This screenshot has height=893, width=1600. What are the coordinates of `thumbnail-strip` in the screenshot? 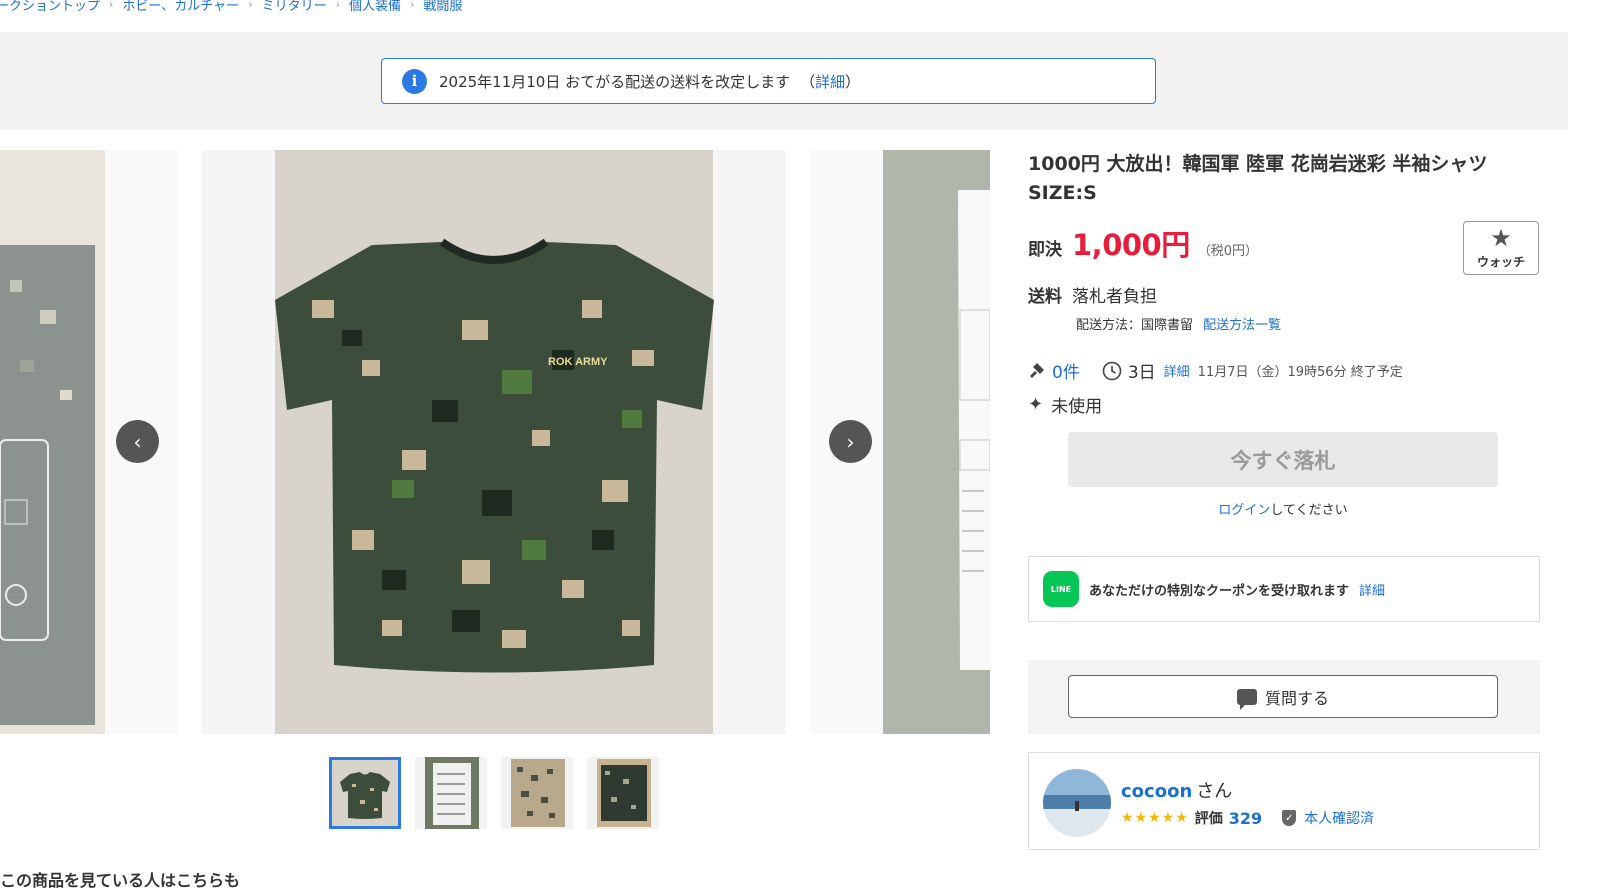 It's located at (494, 793).